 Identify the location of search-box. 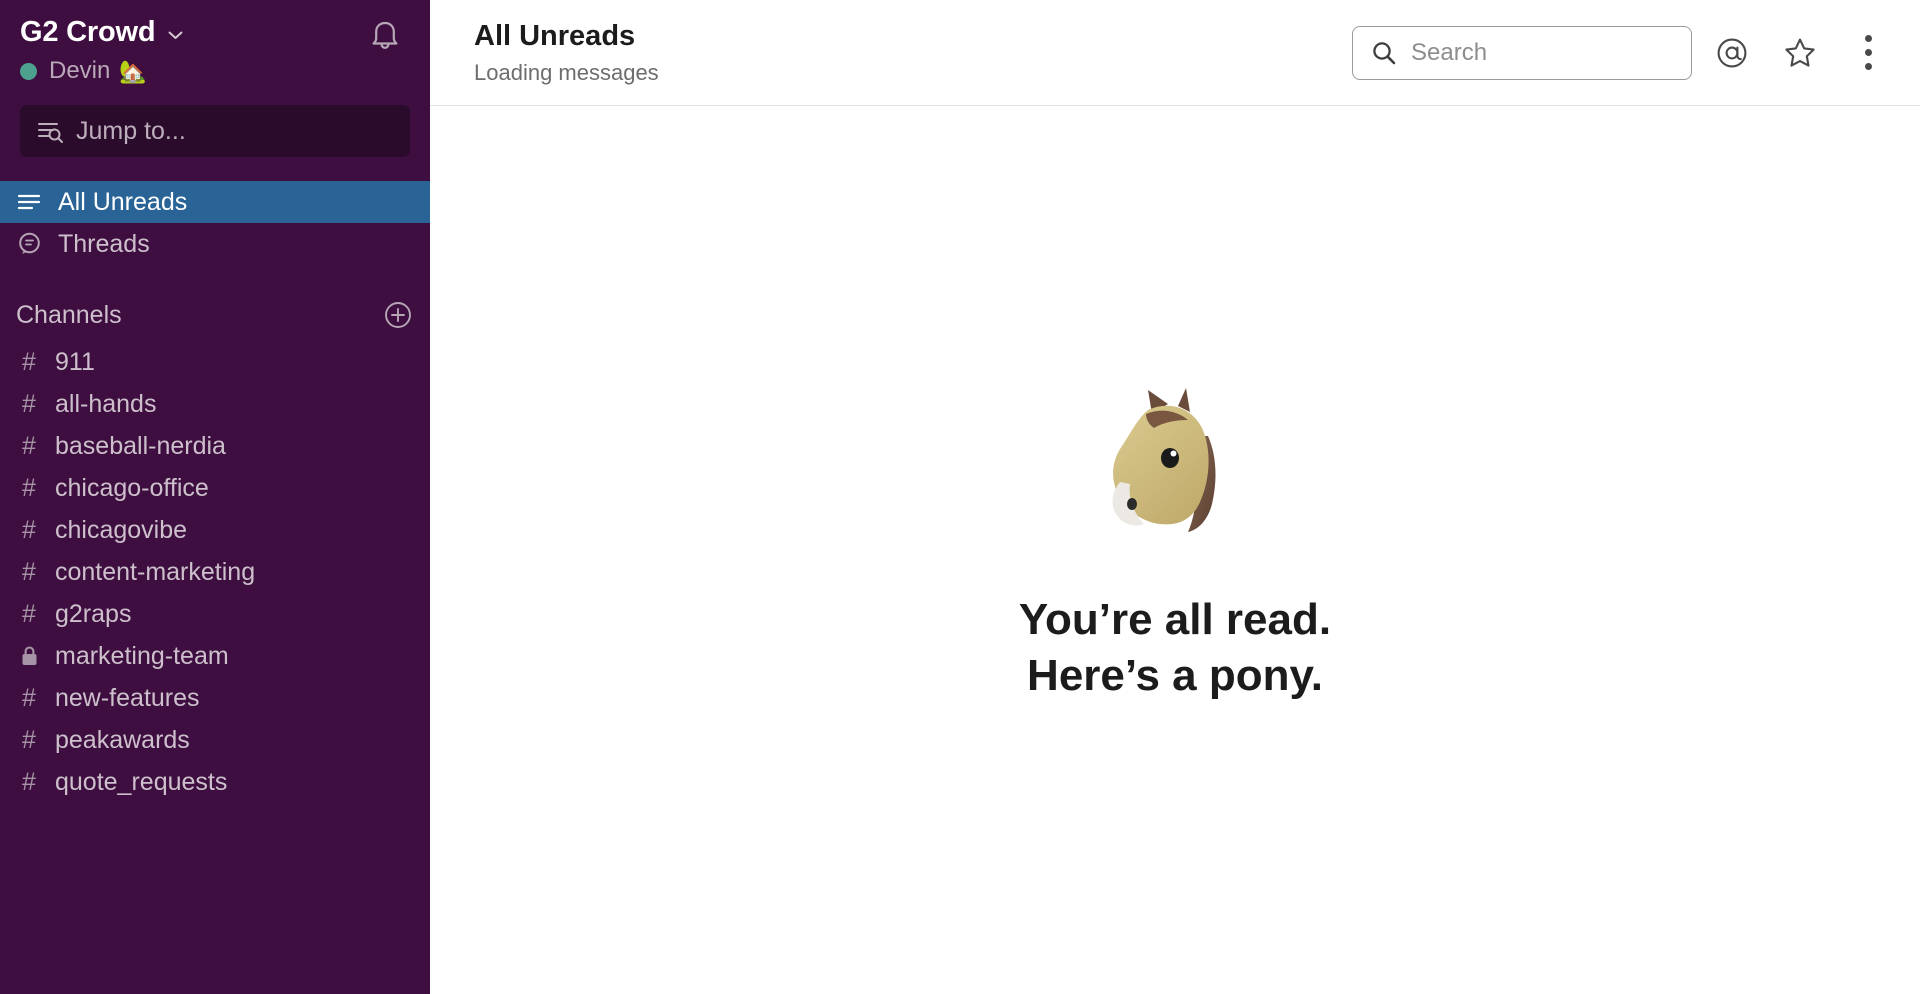
(1522, 52).